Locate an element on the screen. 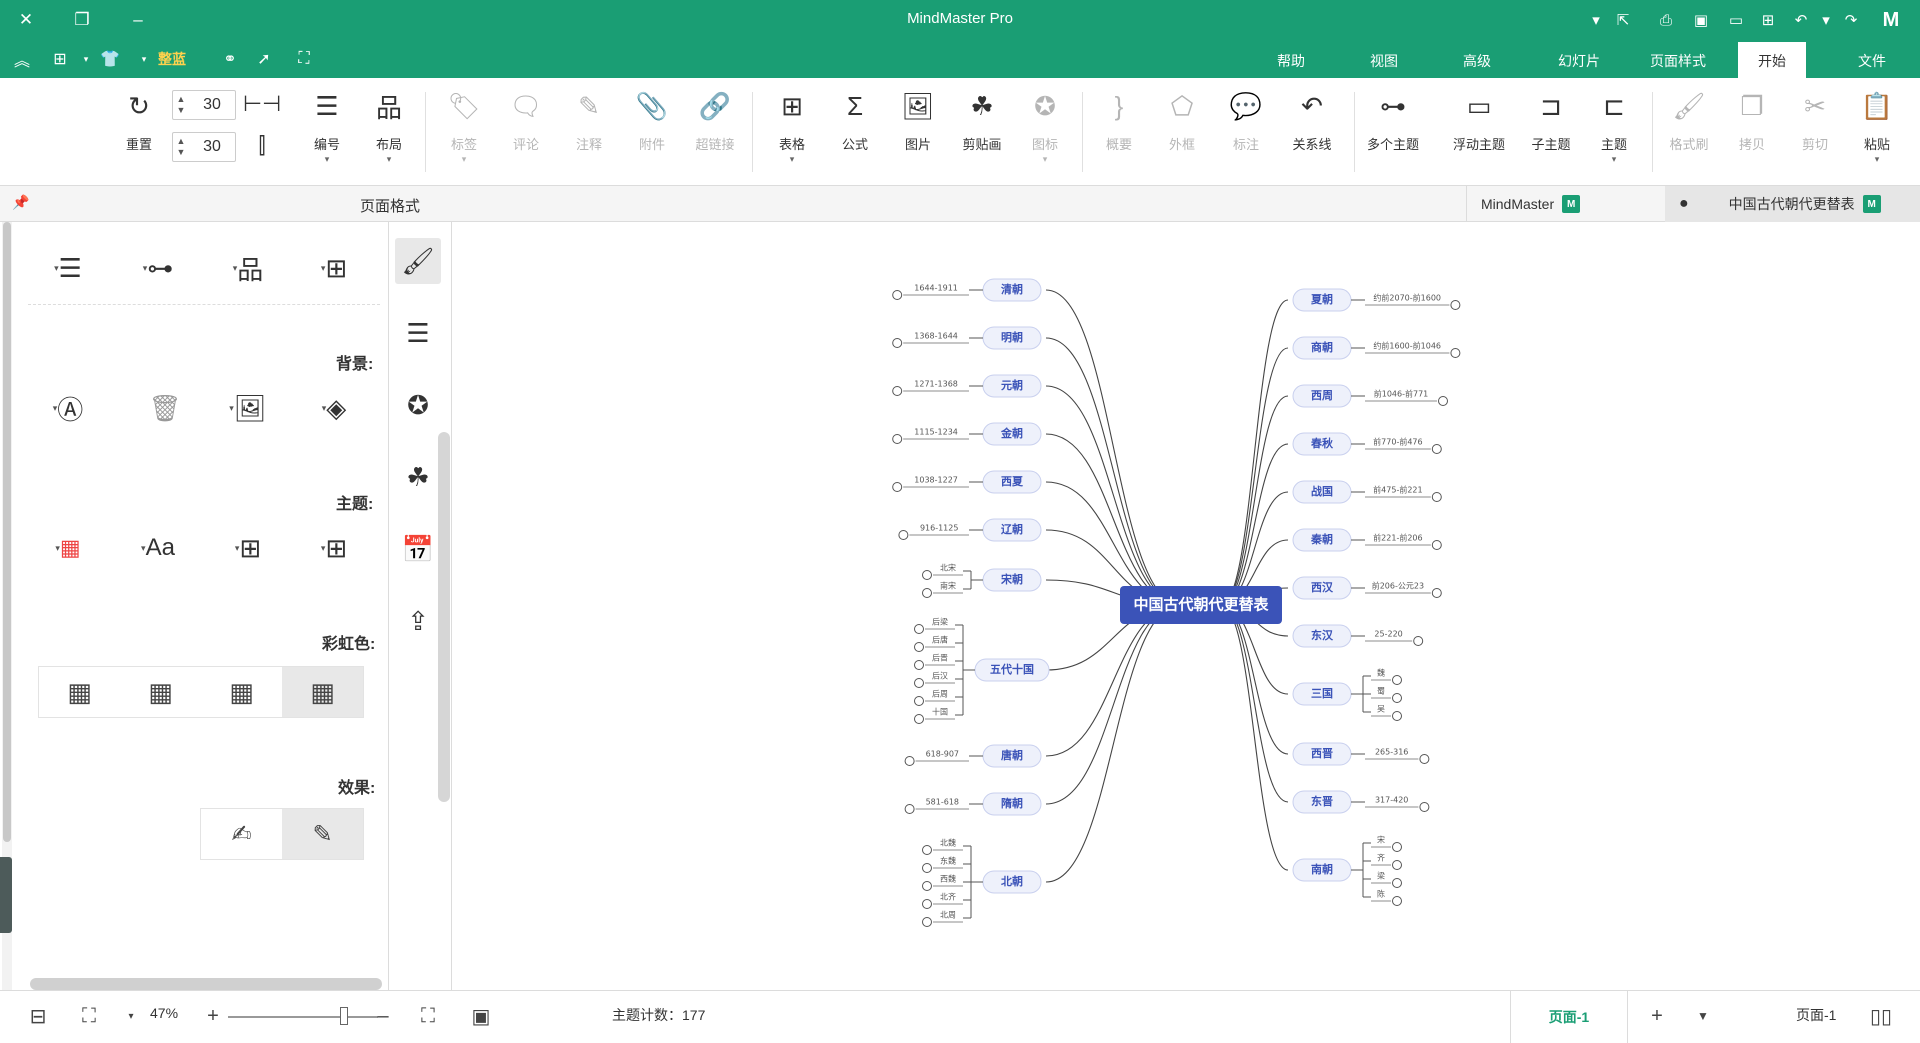 The image size is (1920, 1043). icon-tab-icon: ✪ is located at coordinates (418, 405).